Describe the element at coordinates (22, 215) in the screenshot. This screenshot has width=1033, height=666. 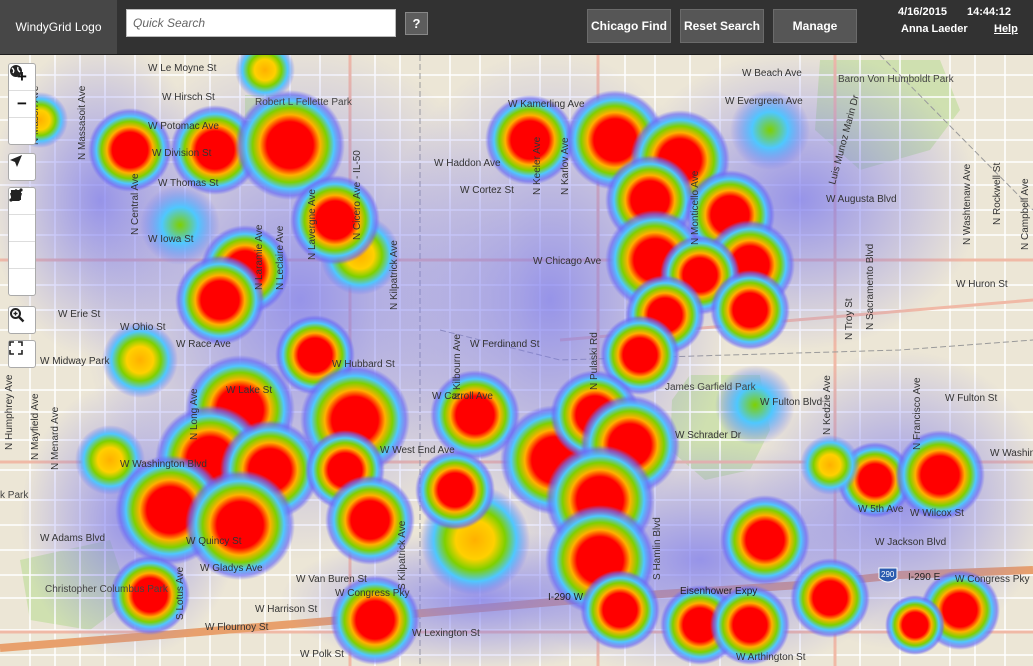
I see `draw-polygon-button` at that location.